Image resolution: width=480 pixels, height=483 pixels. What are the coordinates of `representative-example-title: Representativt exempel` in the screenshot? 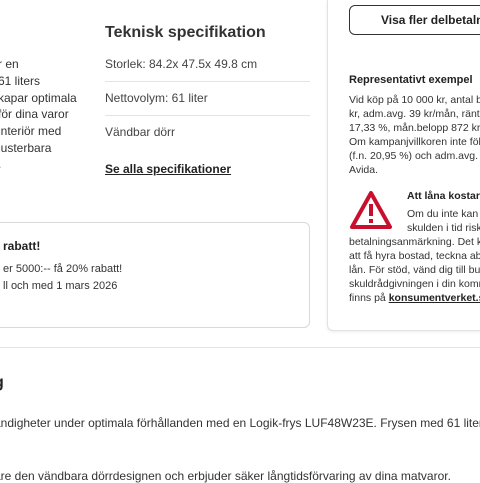 It's located at (411, 80).